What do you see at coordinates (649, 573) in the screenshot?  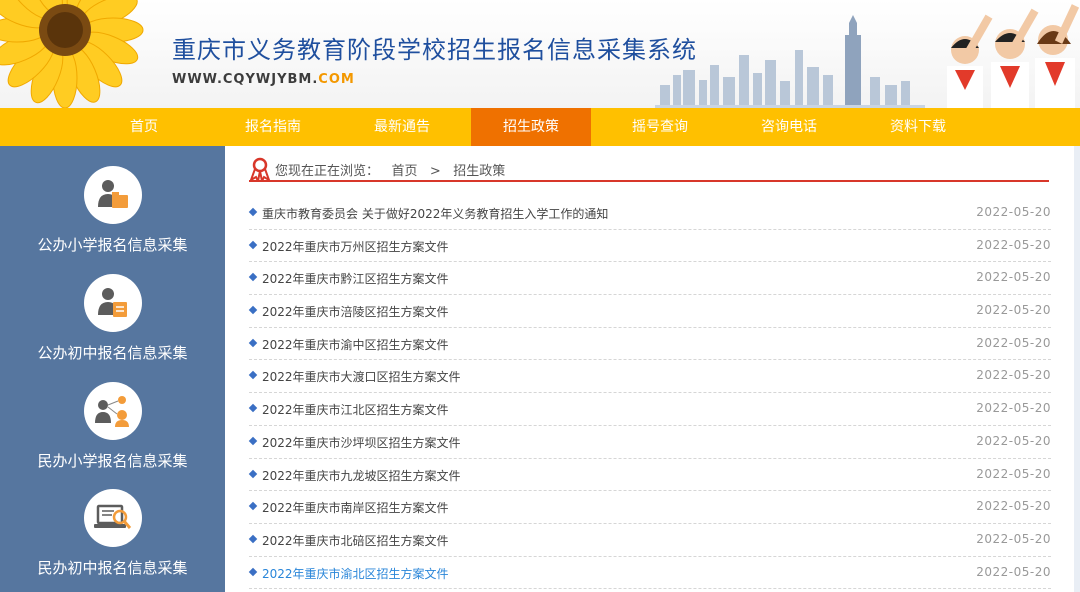 I see `list-item: 2022年重庆市渝北区招生方案文件 2022-05-20` at bounding box center [649, 573].